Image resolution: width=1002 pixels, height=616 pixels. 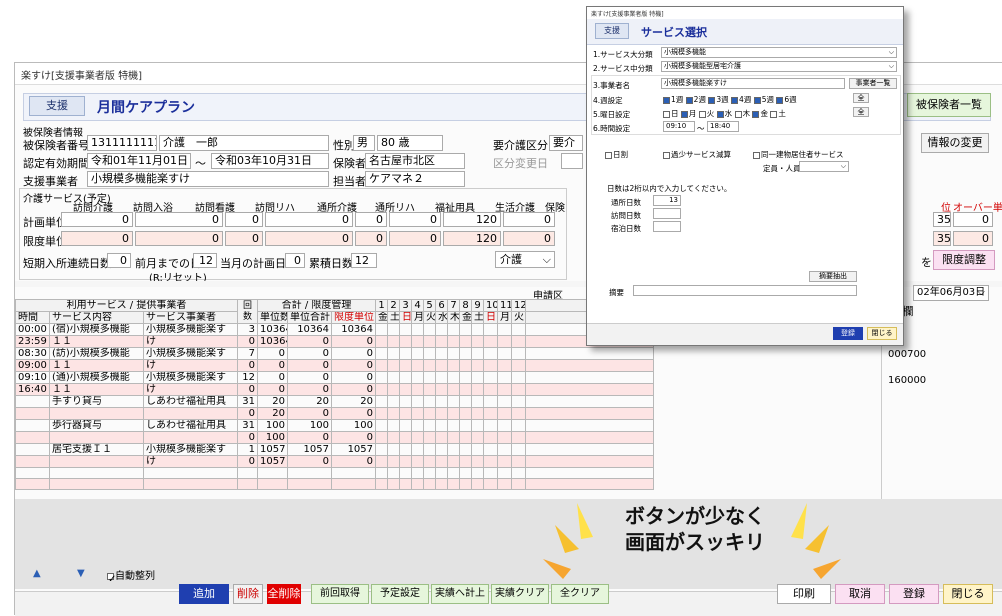 What do you see at coordinates (460, 594) in the screenshot?
I see `to-actual-button: 実績へ計上` at bounding box center [460, 594].